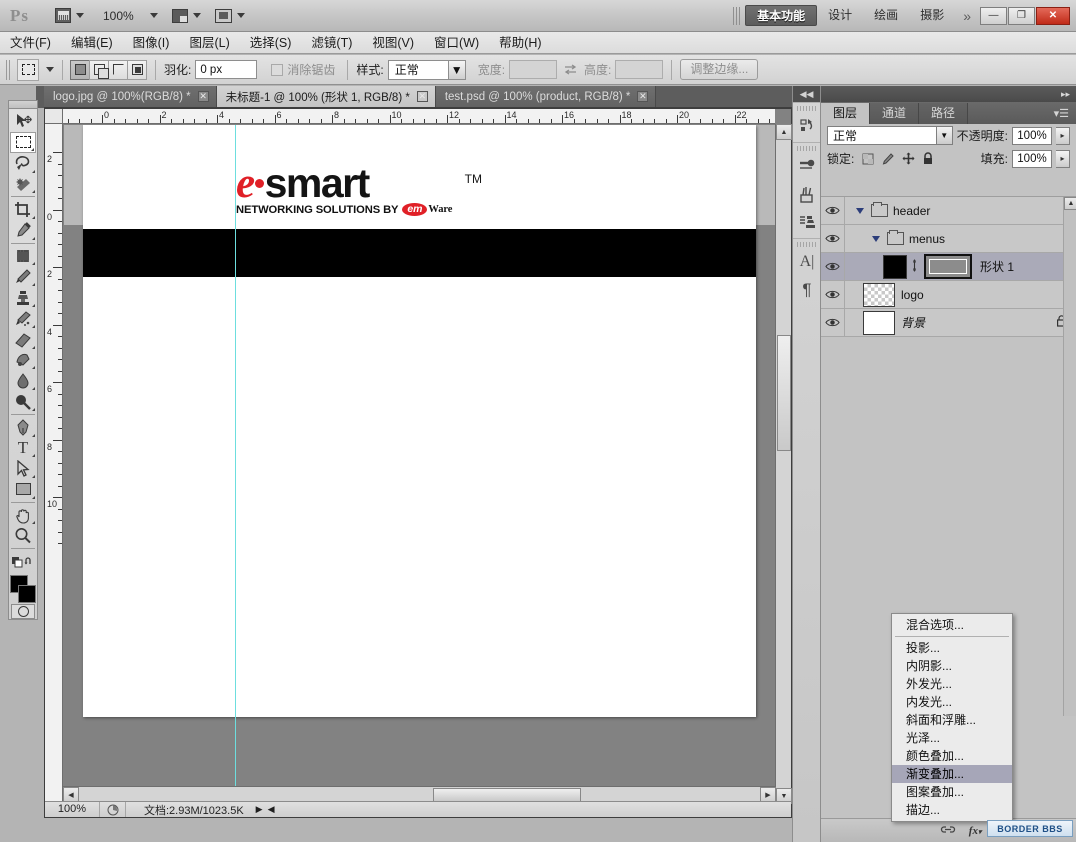 The width and height of the screenshot is (1076, 842). What do you see at coordinates (27, 593) in the screenshot?
I see `background-color-swatch` at bounding box center [27, 593].